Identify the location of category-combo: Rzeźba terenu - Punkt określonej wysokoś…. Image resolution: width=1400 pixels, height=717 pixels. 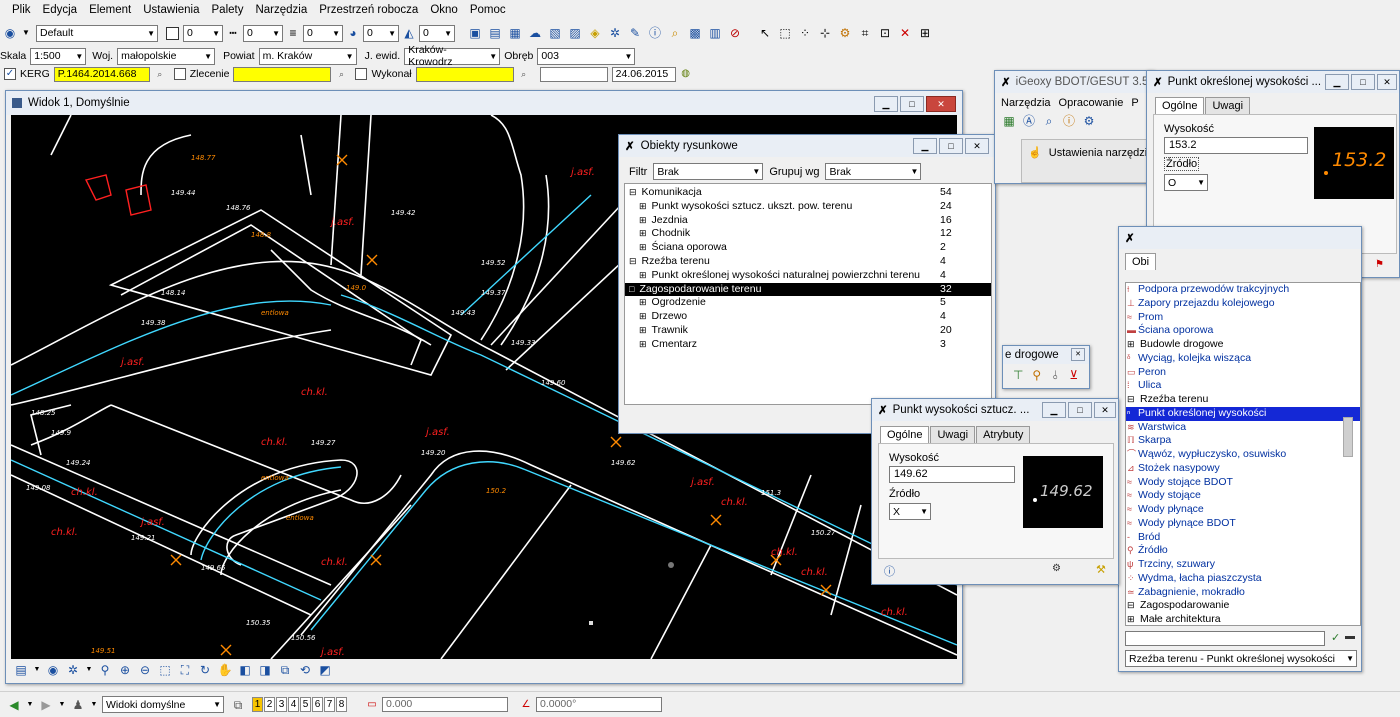
(1241, 658).